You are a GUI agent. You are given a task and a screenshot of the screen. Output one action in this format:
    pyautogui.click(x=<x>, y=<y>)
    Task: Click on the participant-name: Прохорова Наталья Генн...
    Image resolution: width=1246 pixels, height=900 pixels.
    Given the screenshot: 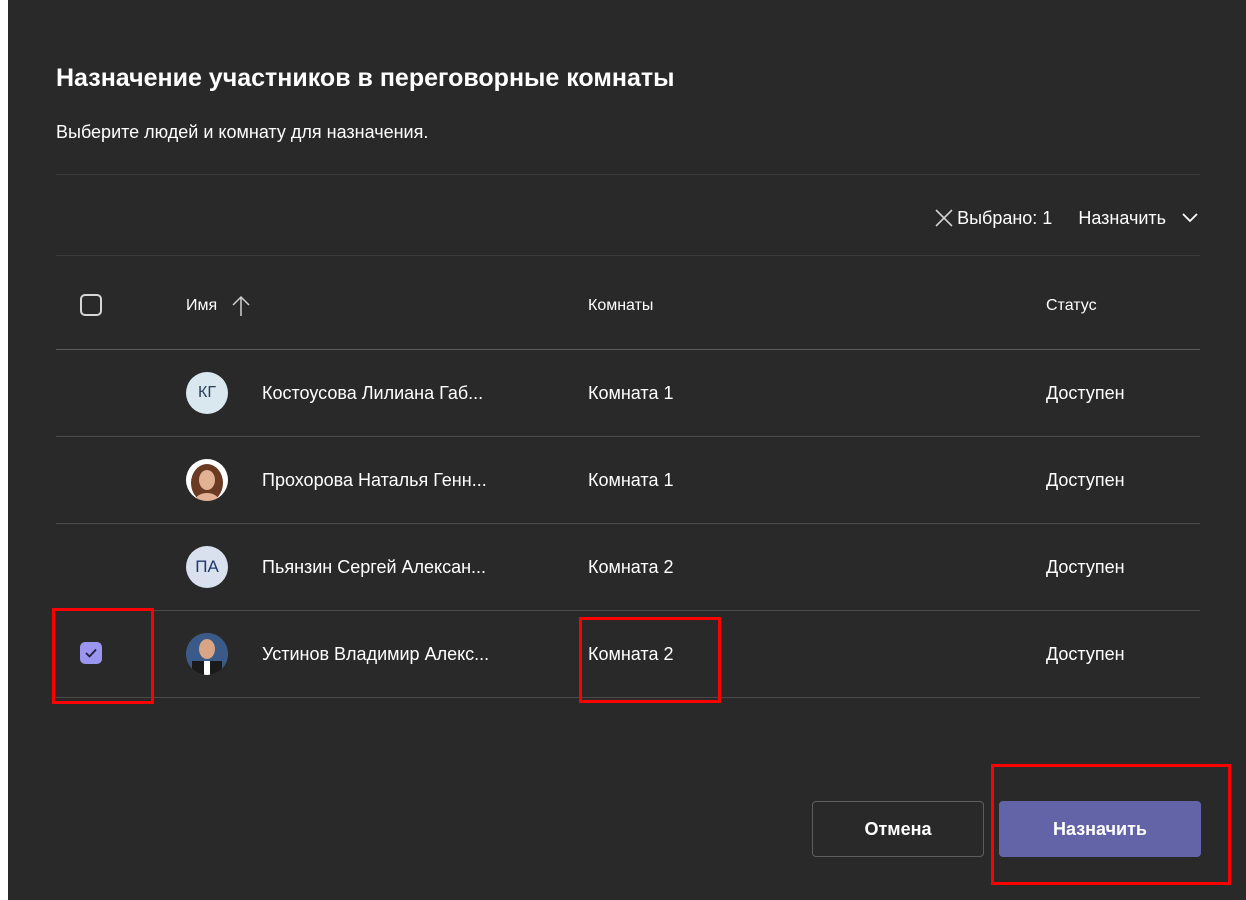 What is the action you would take?
    pyautogui.click(x=374, y=479)
    